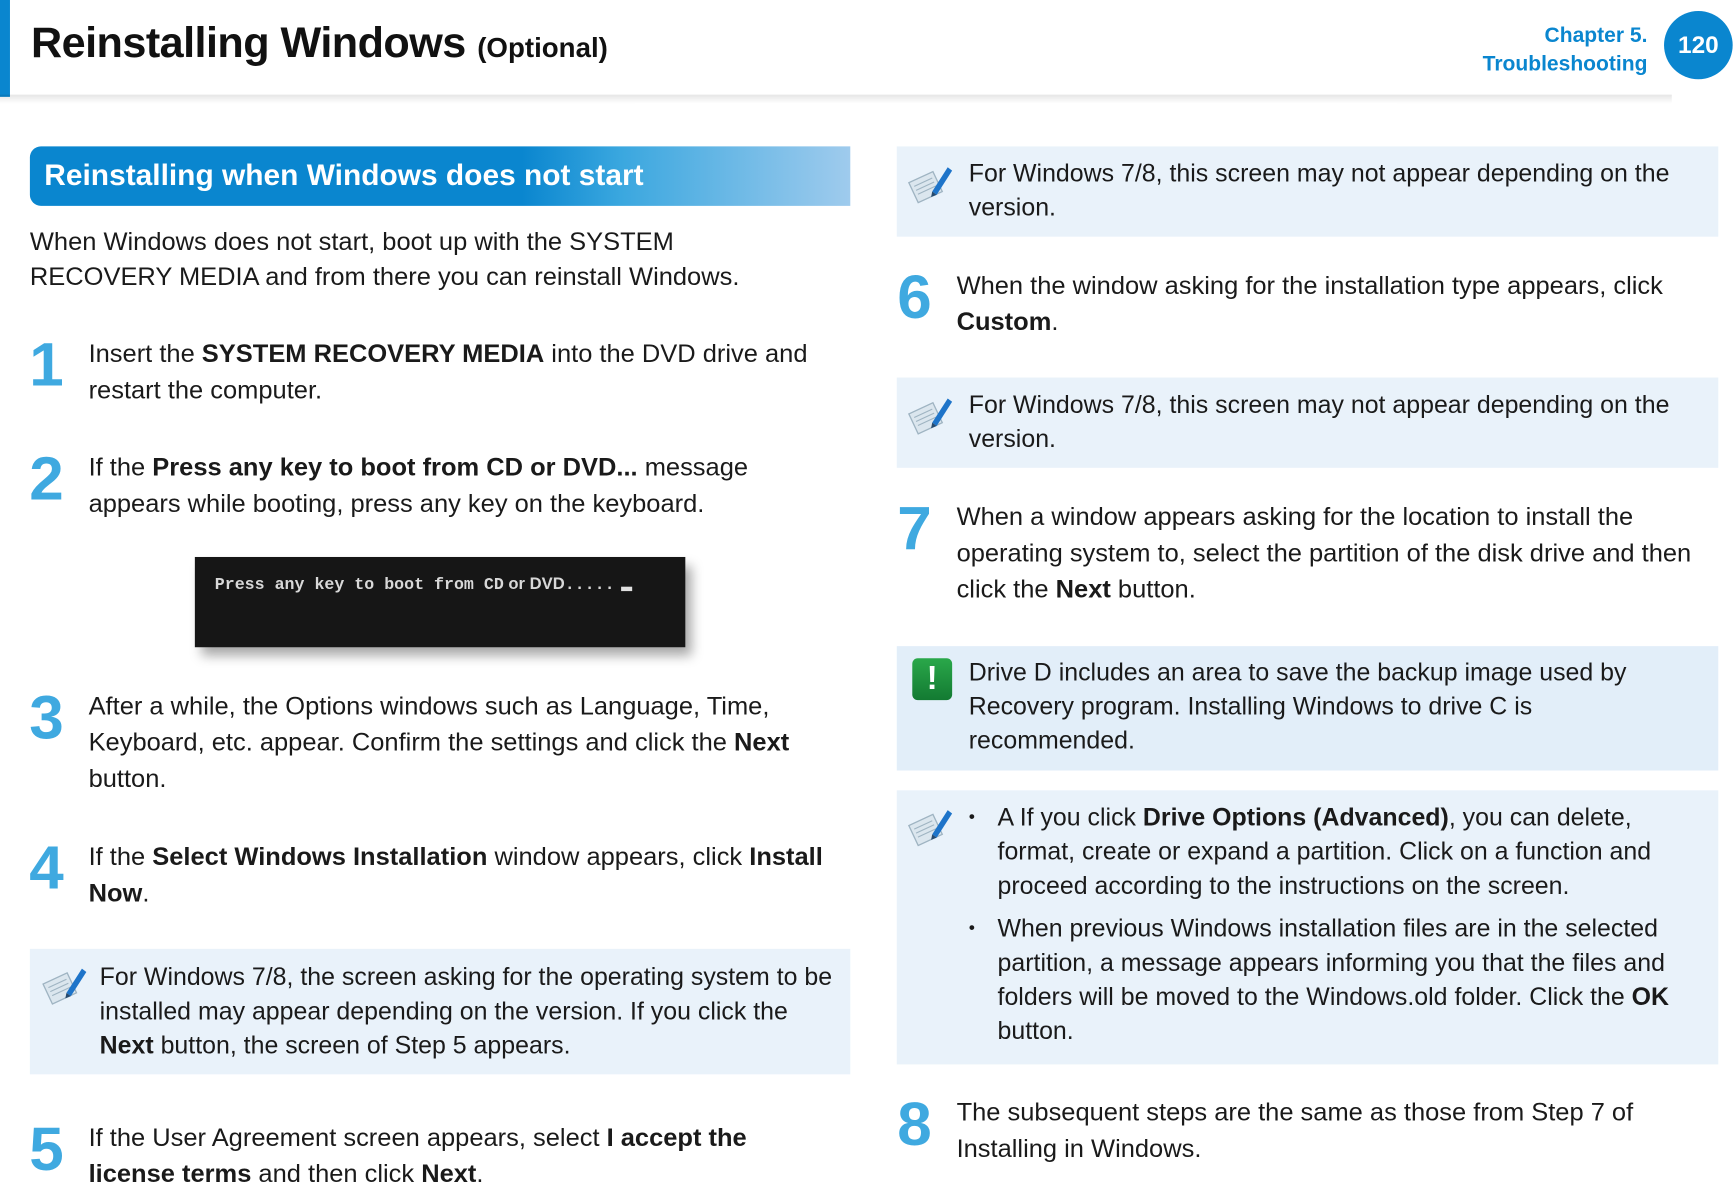 The image size is (1736, 1192). What do you see at coordinates (373, 353) in the screenshot?
I see `step-text-bold: SYSTEM RECOVERY MEDIA` at bounding box center [373, 353].